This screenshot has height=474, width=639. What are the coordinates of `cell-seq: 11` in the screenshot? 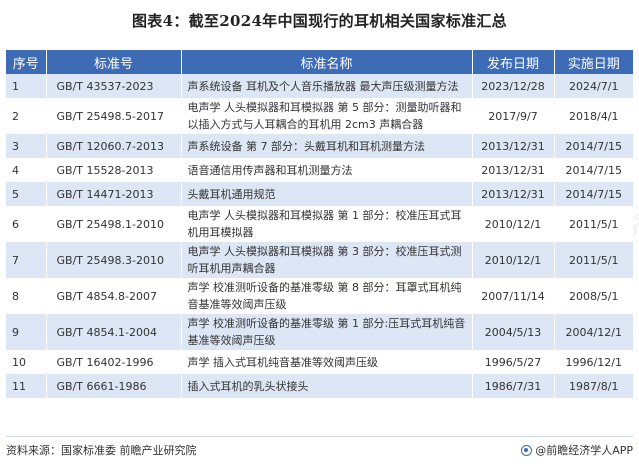 It's located at (26, 386).